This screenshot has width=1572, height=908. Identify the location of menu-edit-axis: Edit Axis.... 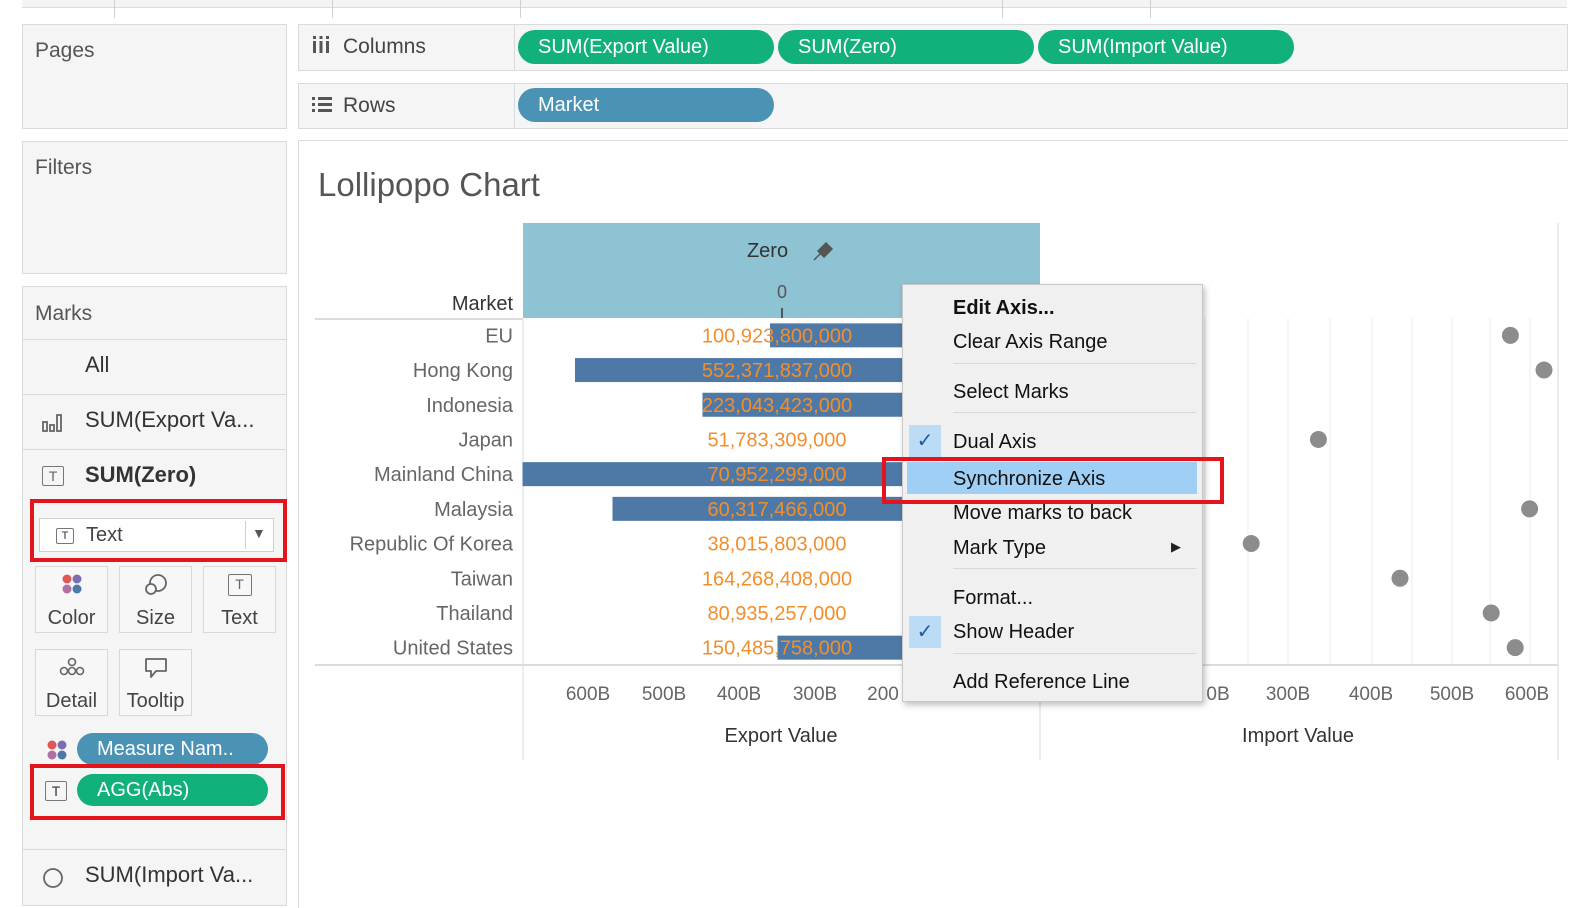
(1004, 308).